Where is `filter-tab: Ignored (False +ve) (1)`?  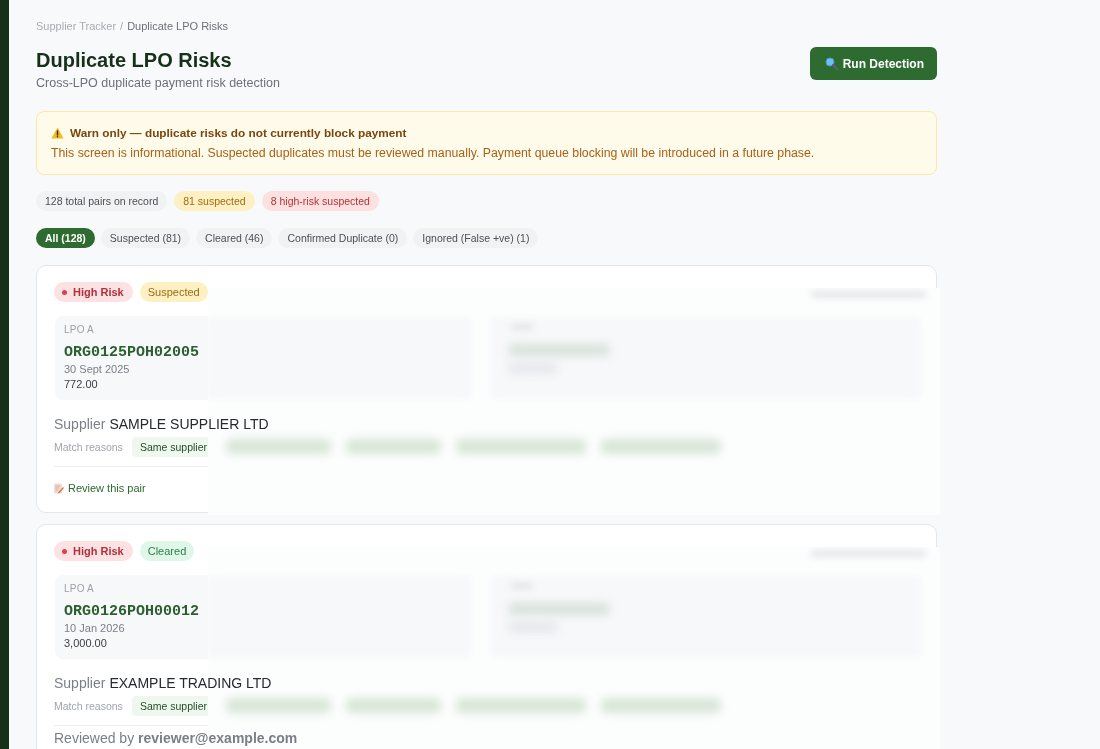
filter-tab: Ignored (False +ve) (1) is located at coordinates (476, 238).